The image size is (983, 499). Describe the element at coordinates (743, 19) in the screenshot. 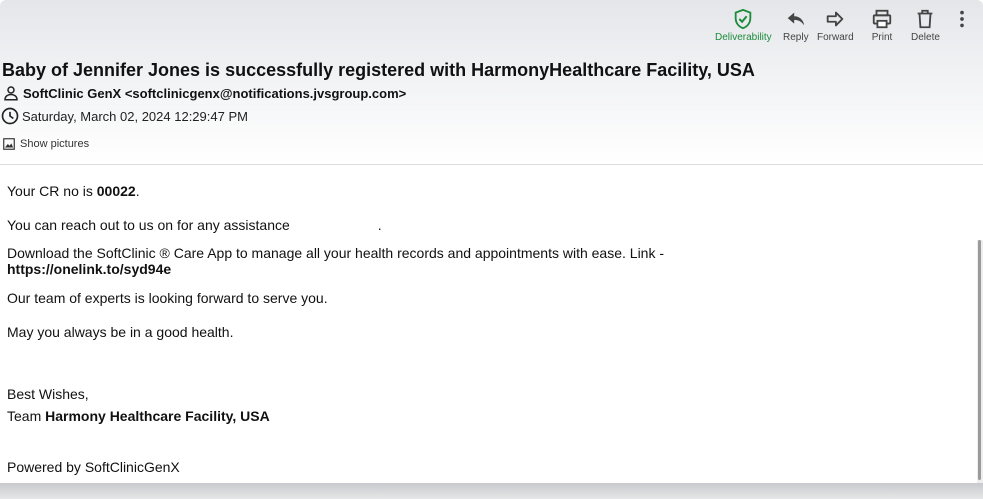

I see `shield-check-icon` at that location.